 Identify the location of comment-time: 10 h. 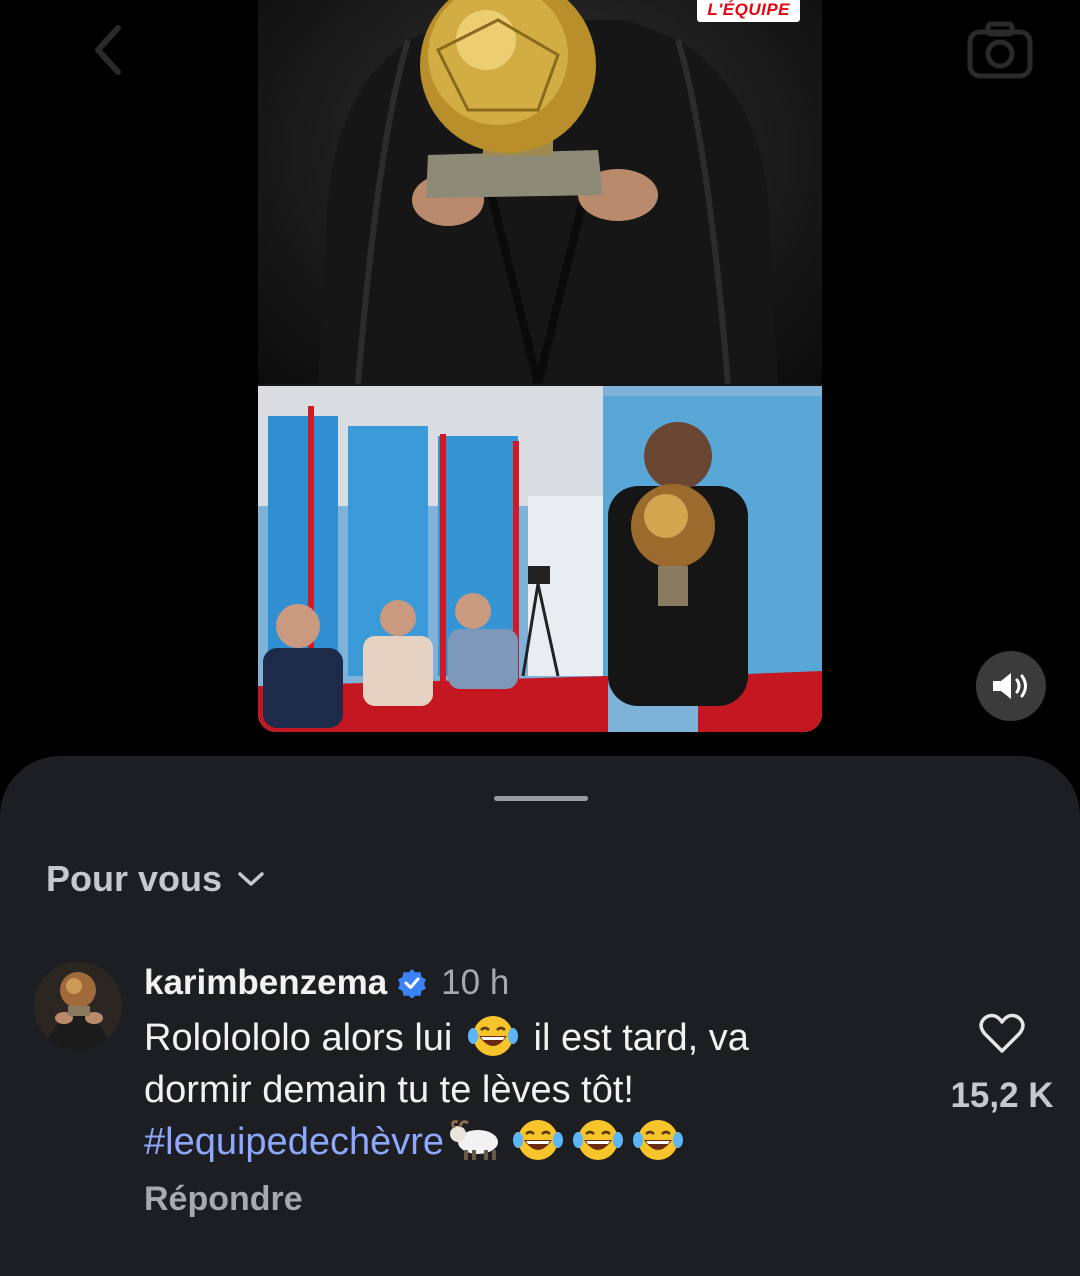
(475, 982).